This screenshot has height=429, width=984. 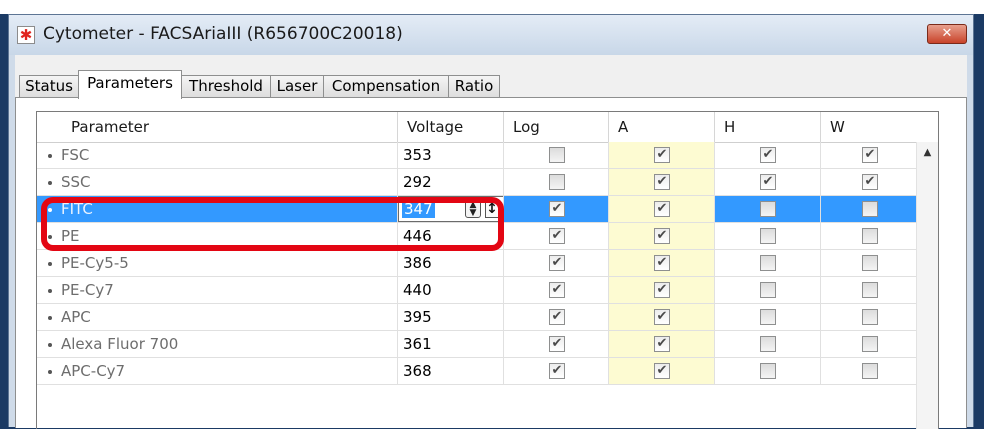 What do you see at coordinates (130, 84) in the screenshot?
I see `tab-parameters: Parameters` at bounding box center [130, 84].